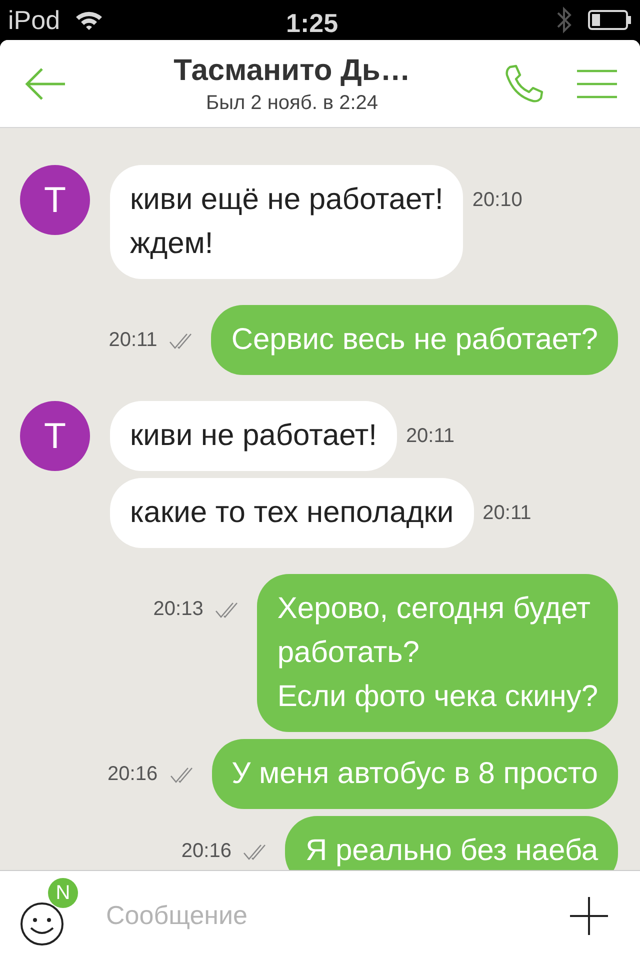 The image size is (640, 960). What do you see at coordinates (287, 222) in the screenshot?
I see `incoming-message-bubble: киви ещё не работает! ждем!` at bounding box center [287, 222].